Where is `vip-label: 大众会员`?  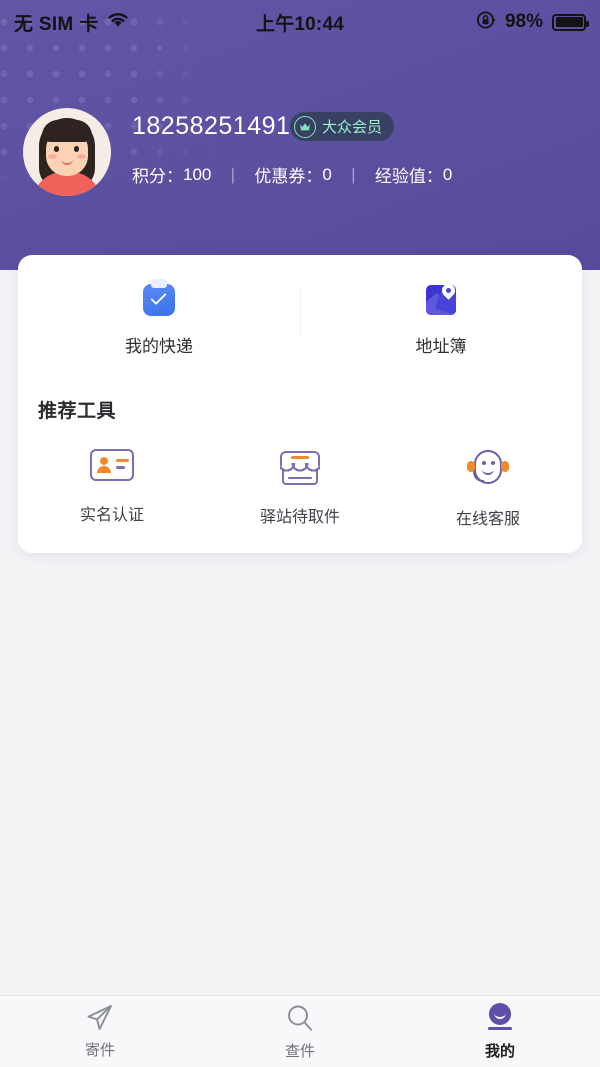
vip-label: 大众会员 is located at coordinates (352, 127).